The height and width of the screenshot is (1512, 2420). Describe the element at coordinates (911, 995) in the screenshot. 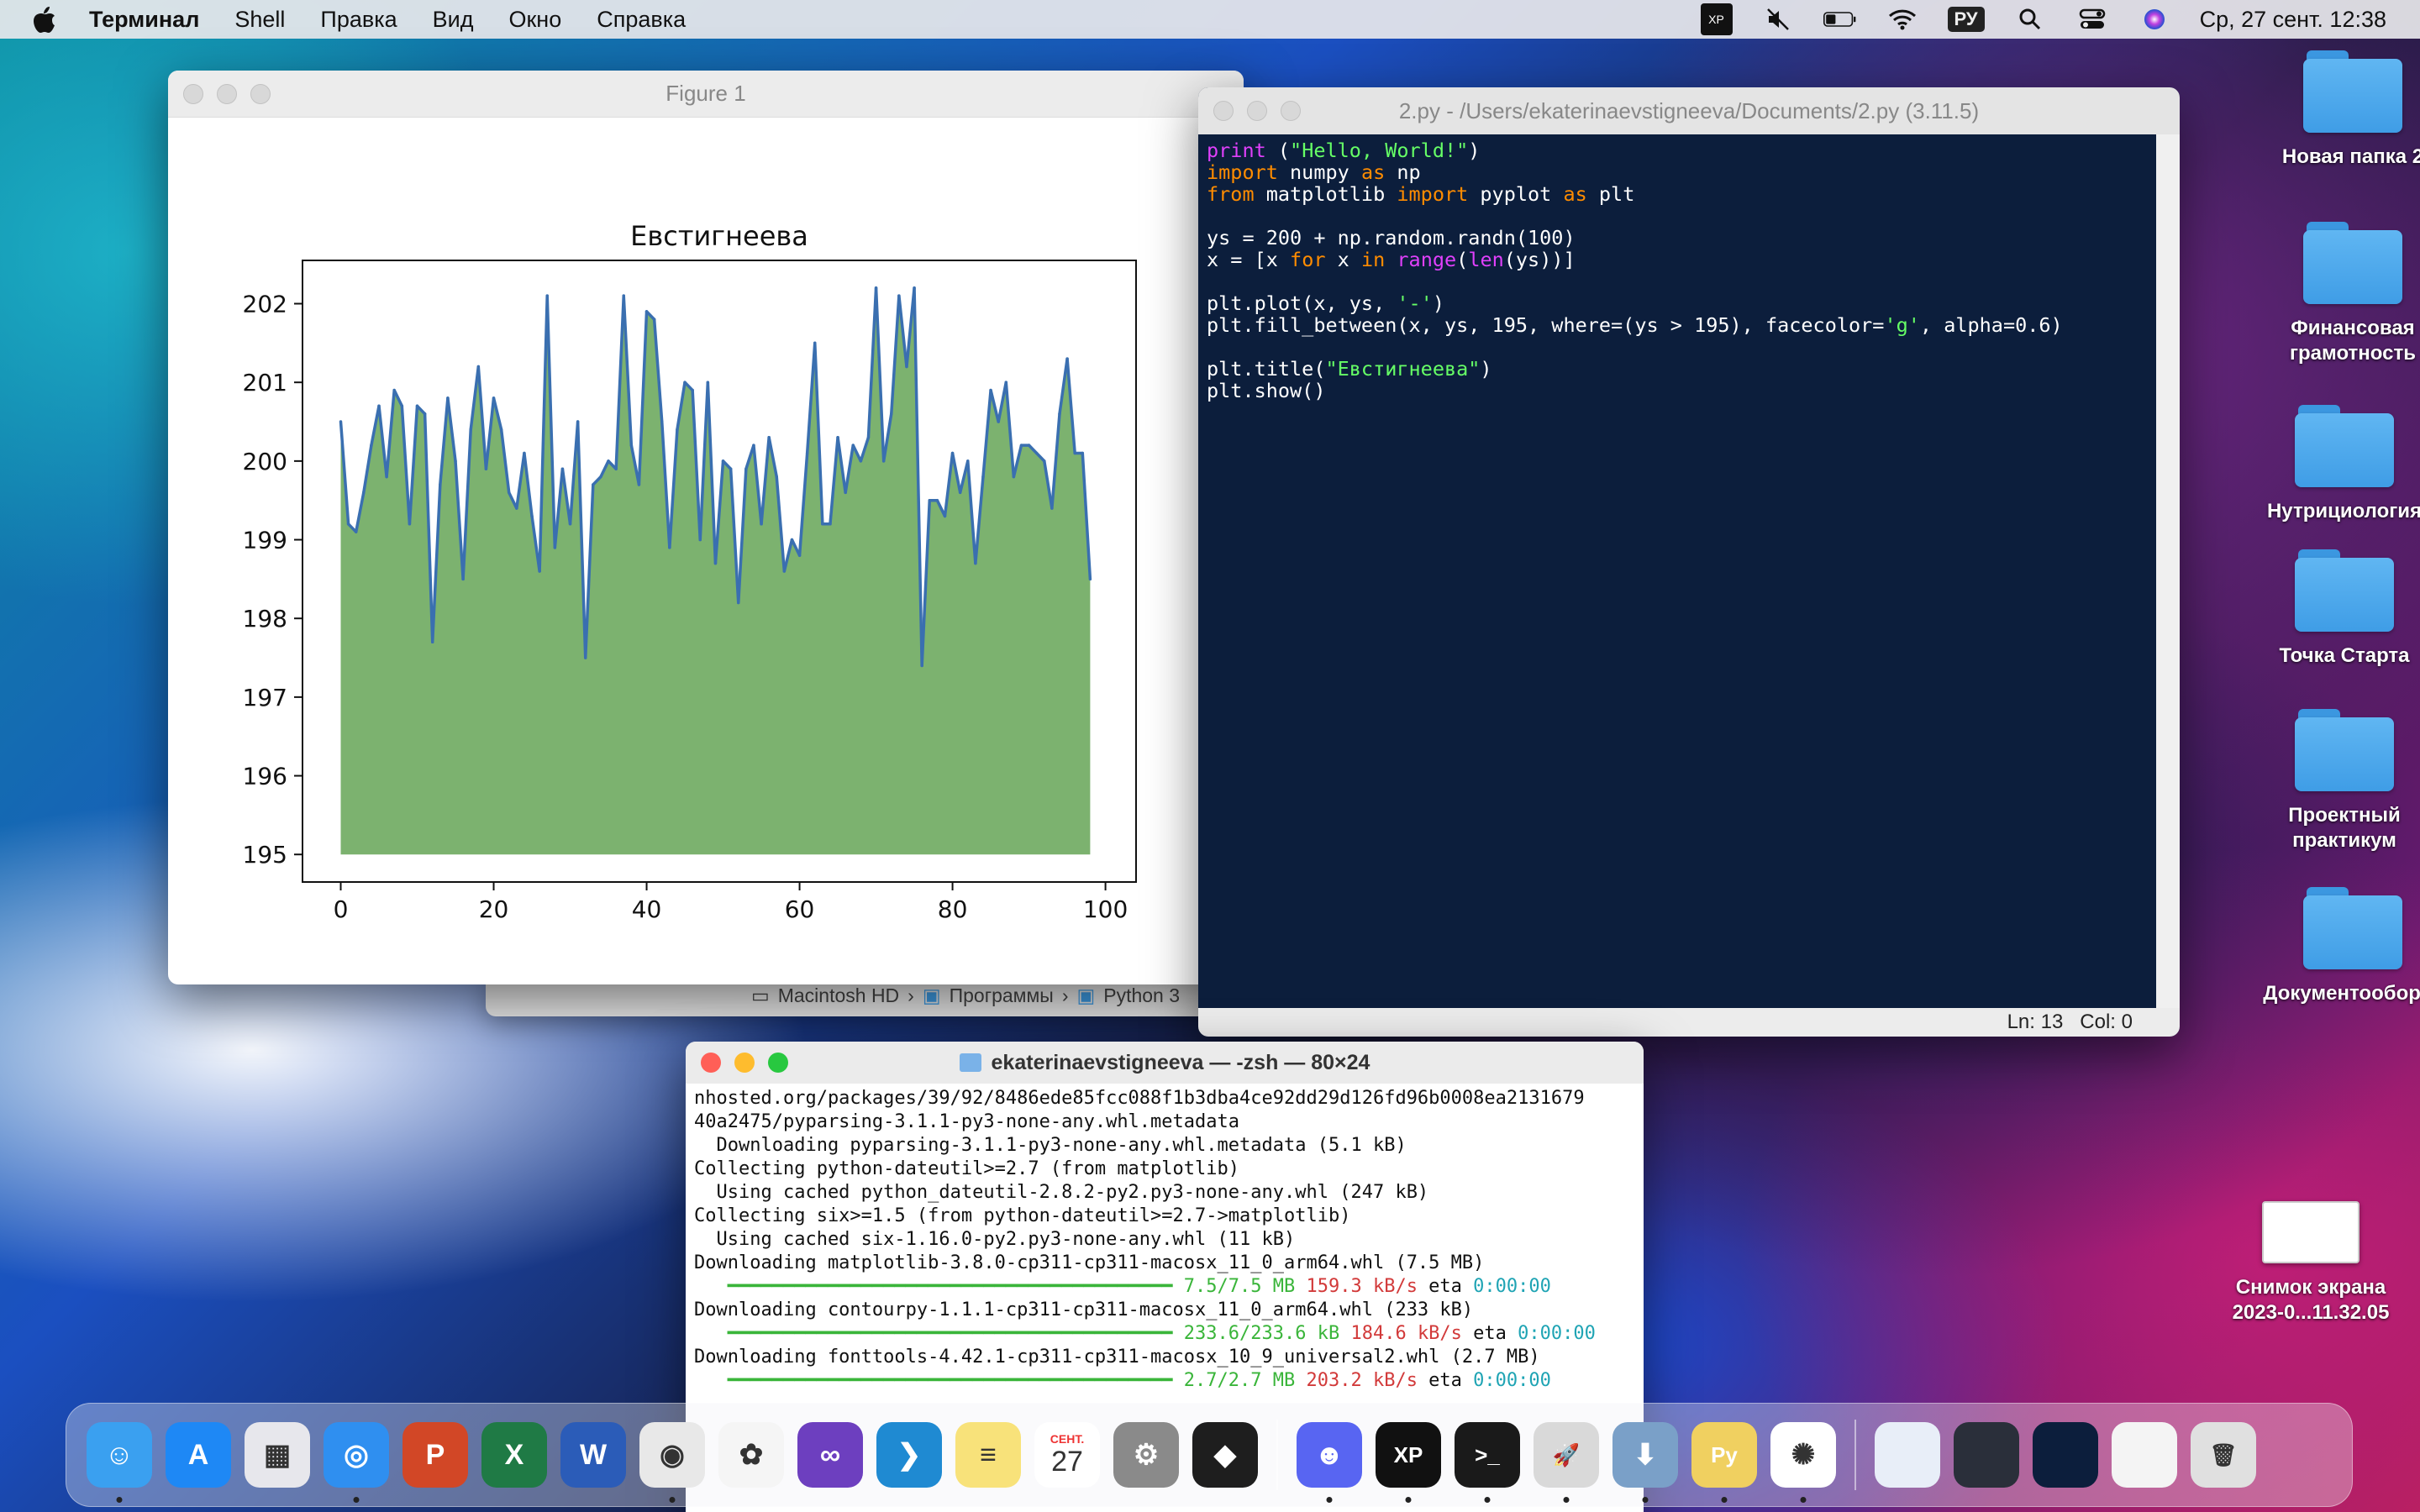

I see `chevron-right-icon: ›` at that location.